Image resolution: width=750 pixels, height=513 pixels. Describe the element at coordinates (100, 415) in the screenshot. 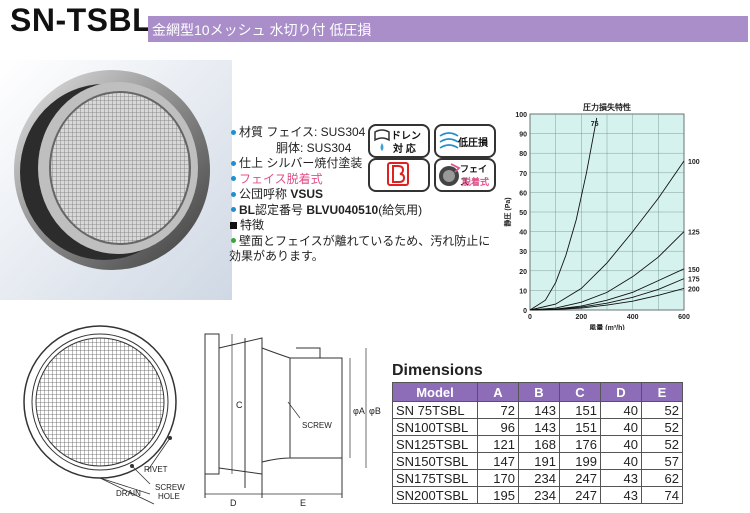

I see `front-view` at that location.